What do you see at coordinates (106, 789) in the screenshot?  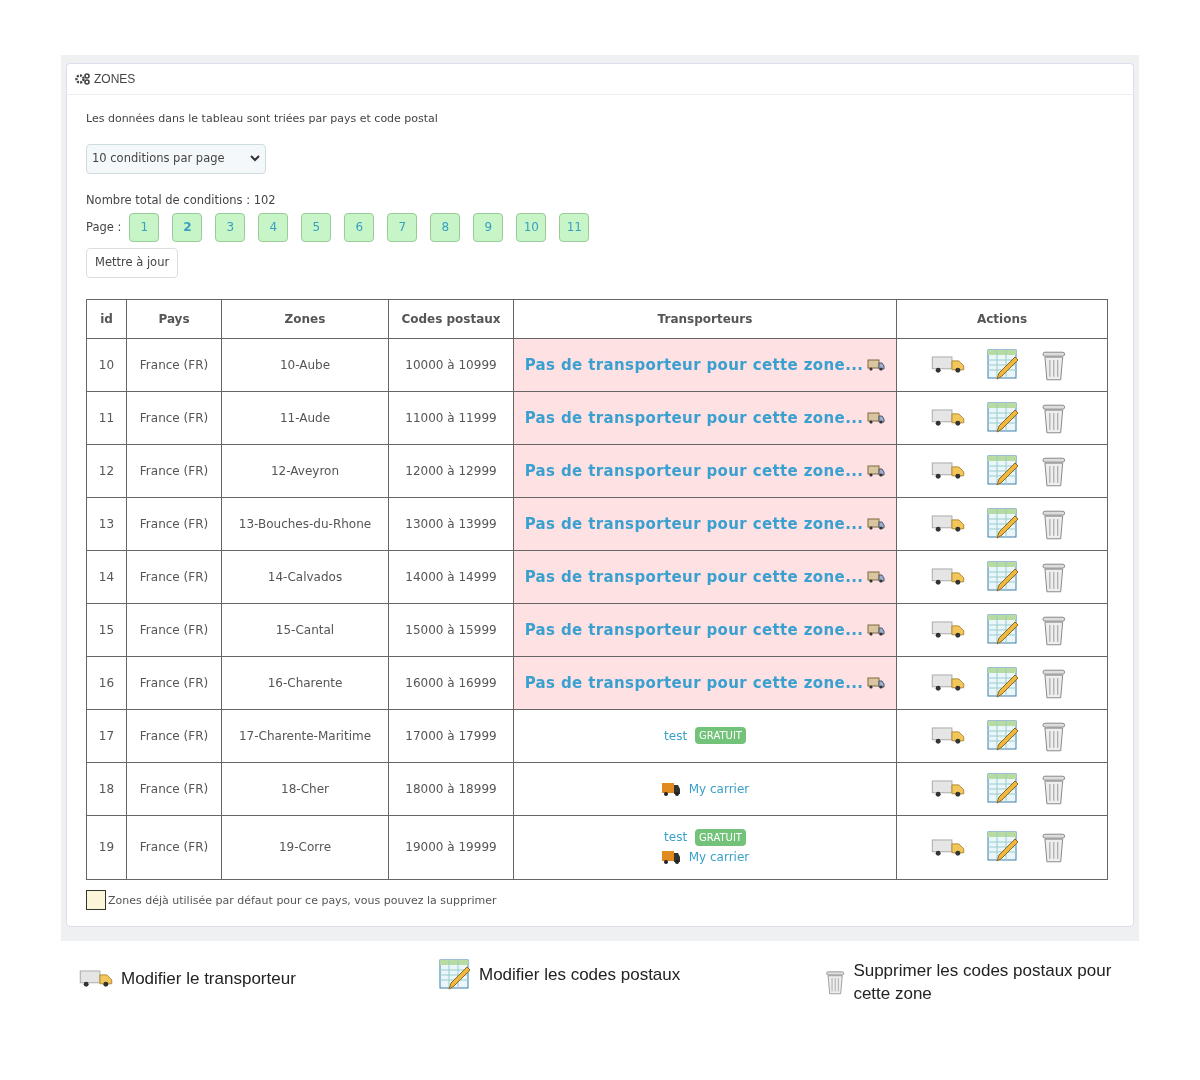 I see `table-cell: 18` at bounding box center [106, 789].